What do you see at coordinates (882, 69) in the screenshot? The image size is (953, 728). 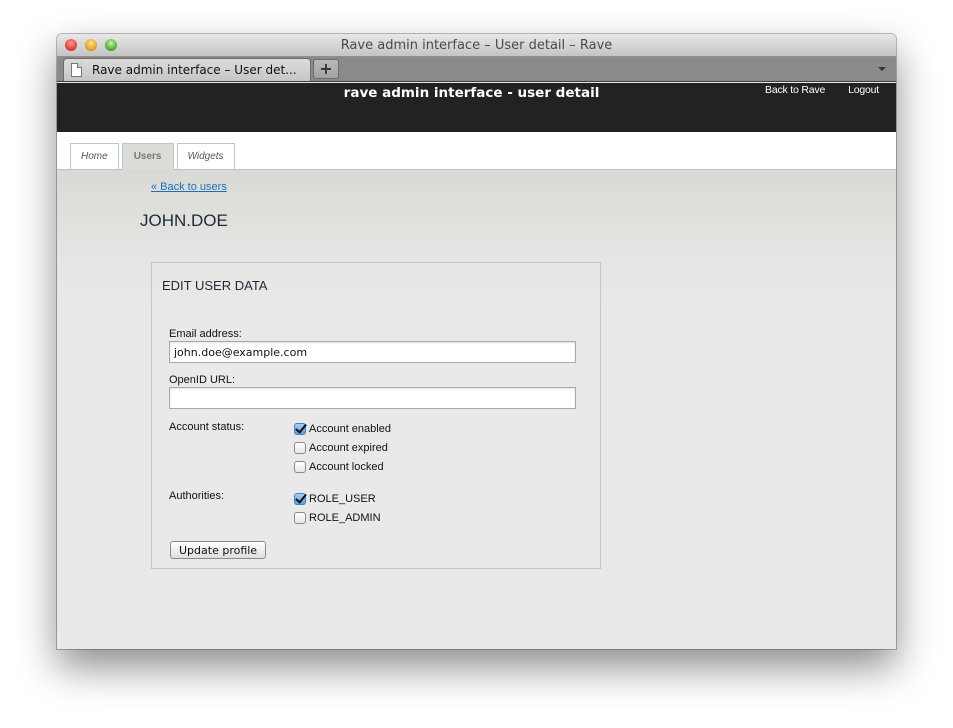 I see `tab-overflow-menu-icon` at bounding box center [882, 69].